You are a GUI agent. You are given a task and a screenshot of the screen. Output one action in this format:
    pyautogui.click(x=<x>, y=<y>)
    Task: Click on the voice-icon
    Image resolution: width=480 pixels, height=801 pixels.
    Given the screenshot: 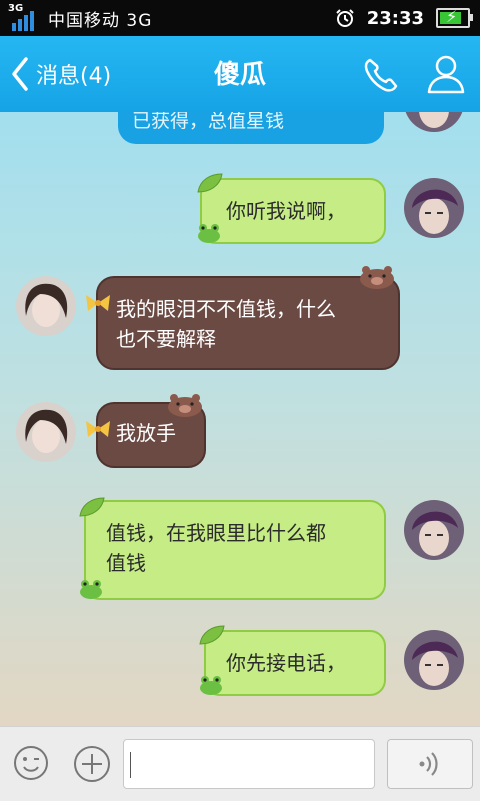 What is the action you would take?
    pyautogui.click(x=428, y=764)
    